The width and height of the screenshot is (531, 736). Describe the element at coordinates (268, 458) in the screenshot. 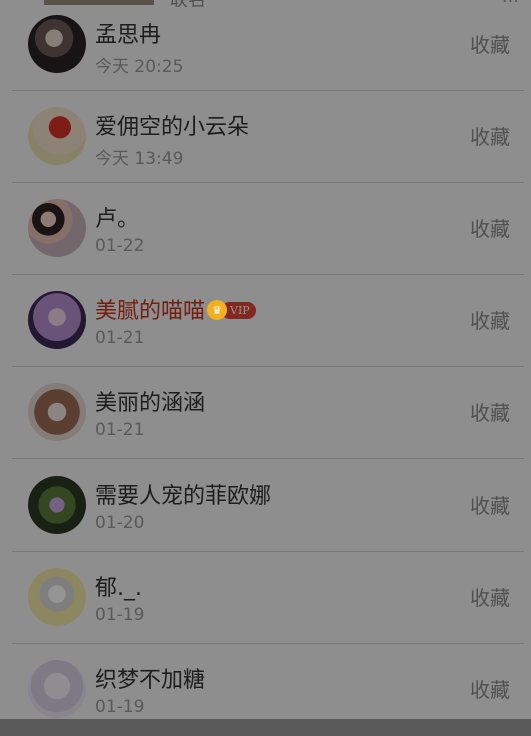

I see `divider` at that location.